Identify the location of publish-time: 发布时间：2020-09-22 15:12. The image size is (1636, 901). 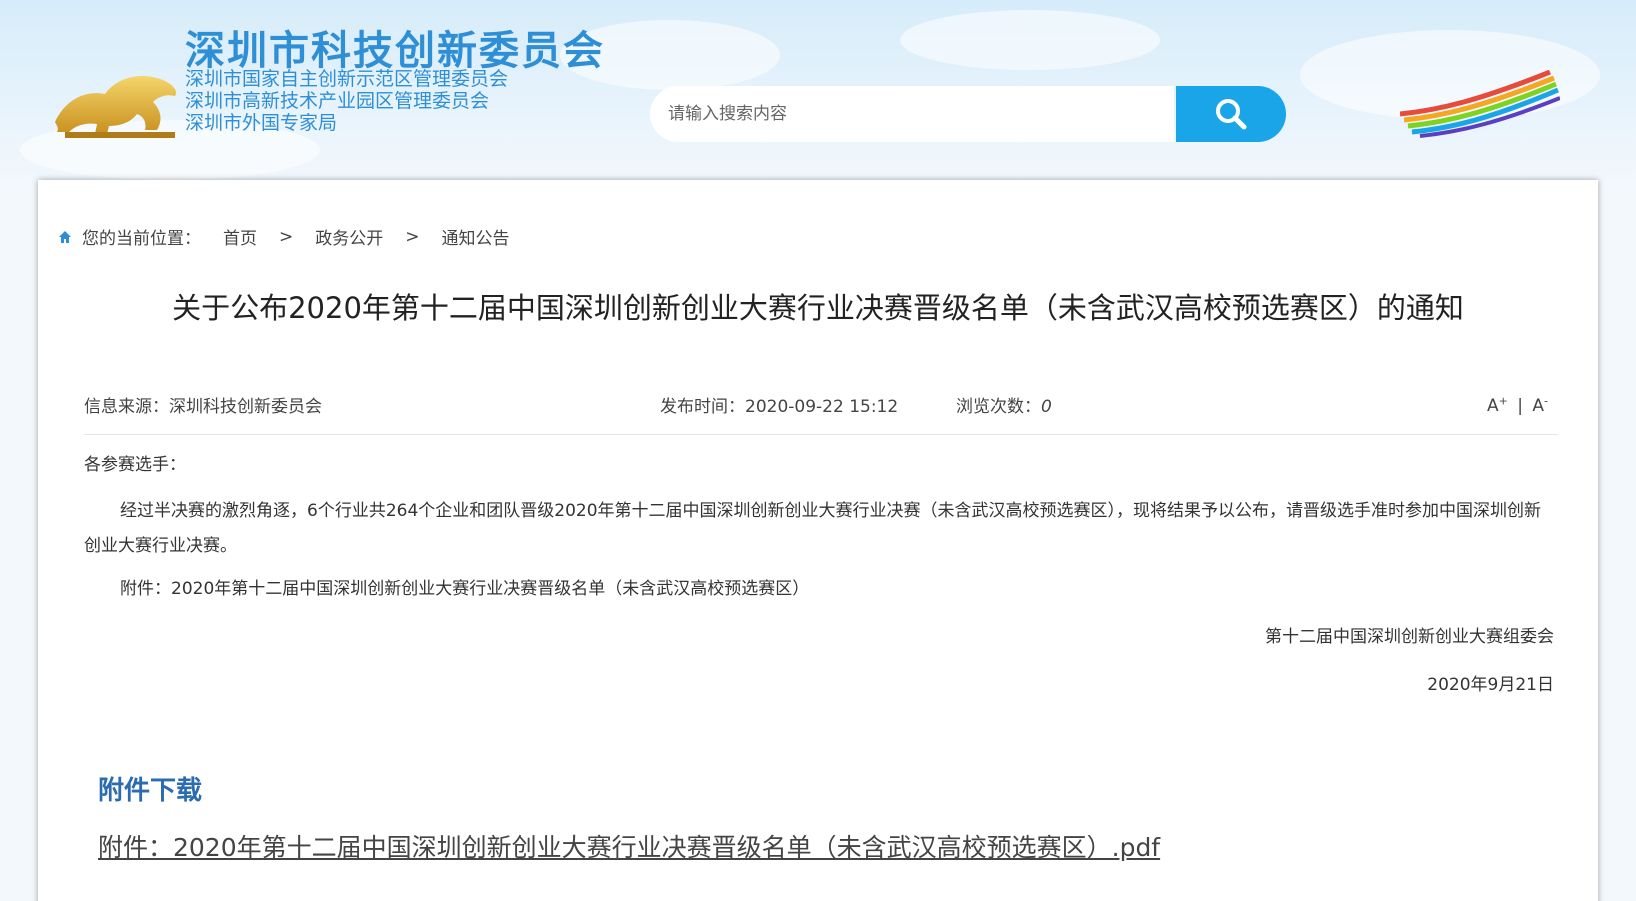
(779, 404).